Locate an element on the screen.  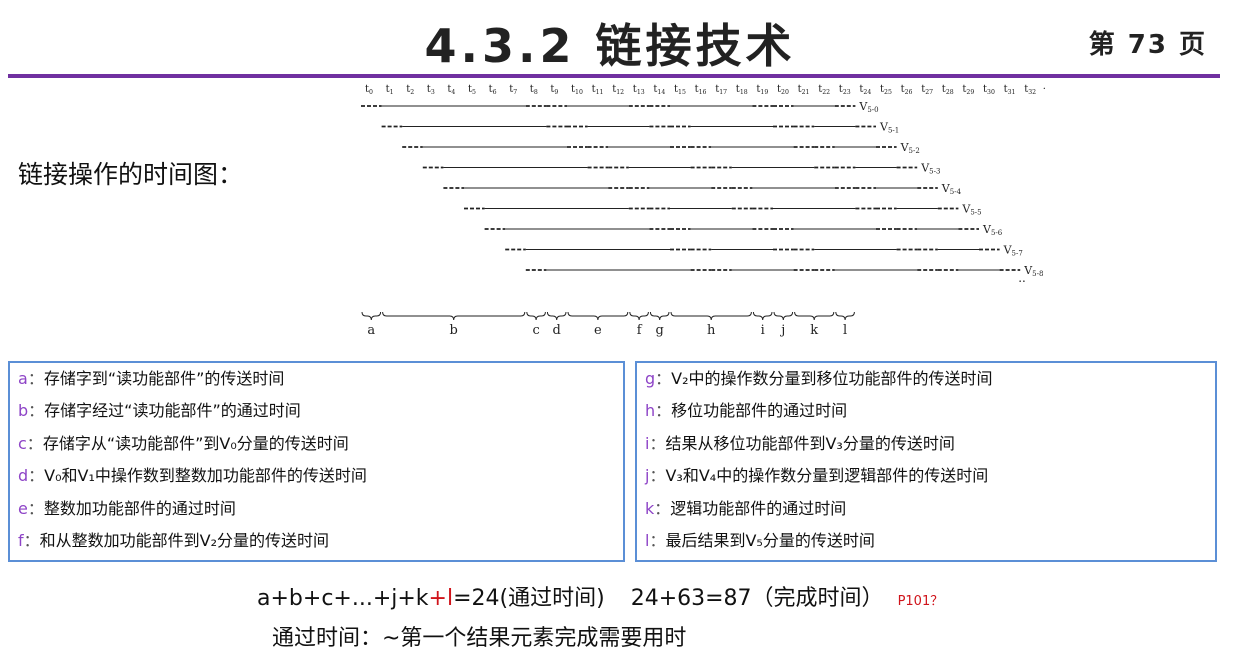
brace-label-j: j is located at coordinates (782, 330).